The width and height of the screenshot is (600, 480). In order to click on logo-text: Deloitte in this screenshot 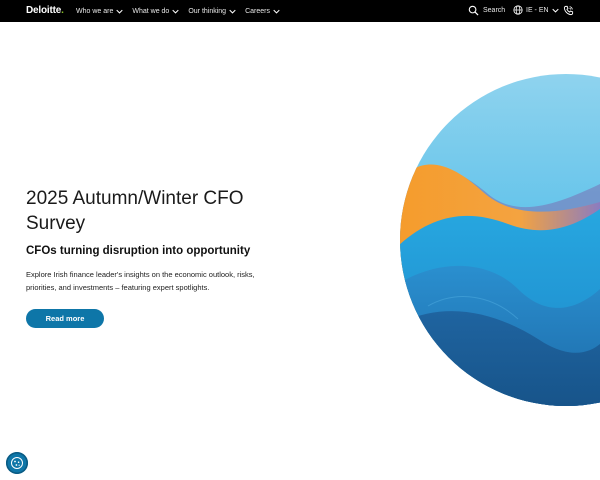, I will do `click(44, 10)`.